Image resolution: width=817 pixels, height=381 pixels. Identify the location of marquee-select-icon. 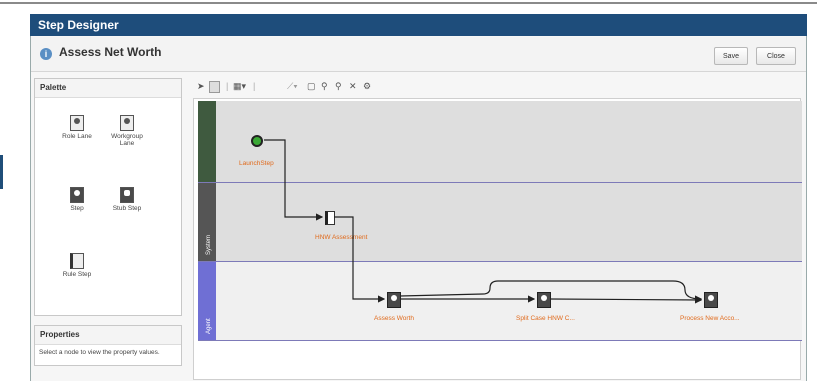
(214, 87).